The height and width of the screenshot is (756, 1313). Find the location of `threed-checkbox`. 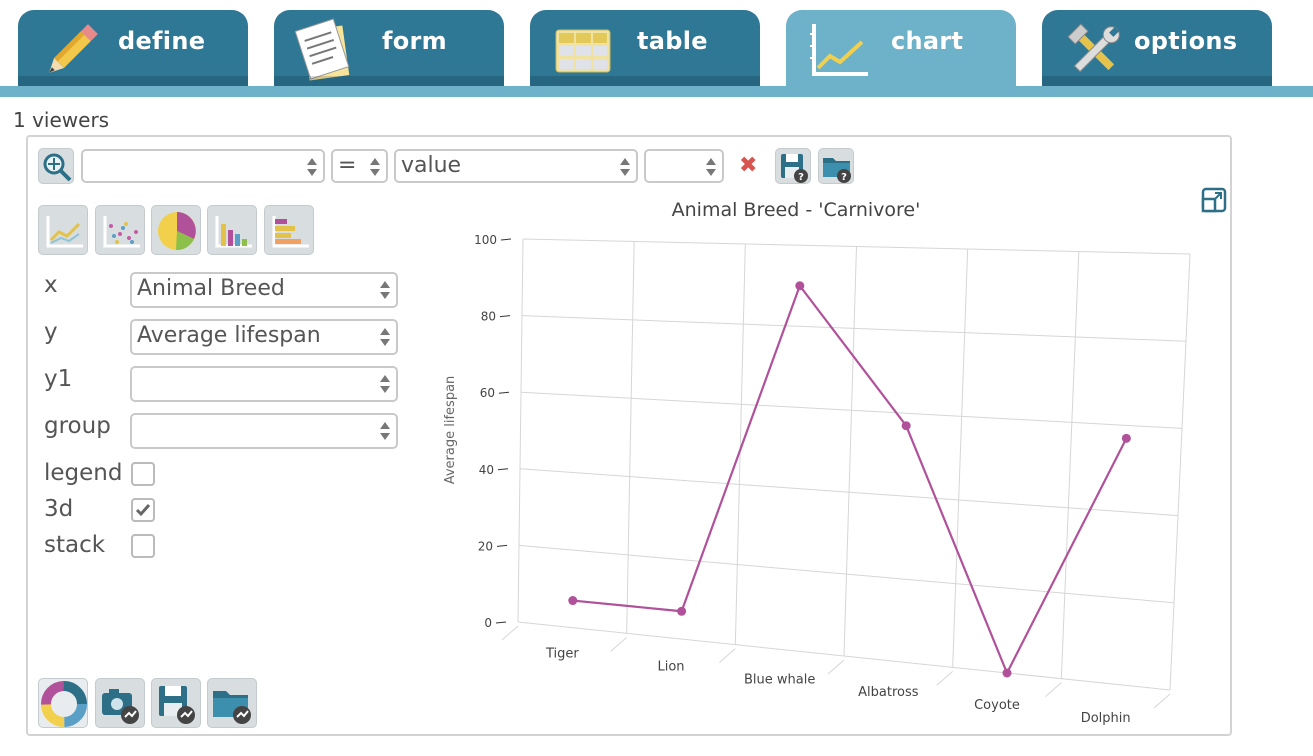

threed-checkbox is located at coordinates (143, 510).